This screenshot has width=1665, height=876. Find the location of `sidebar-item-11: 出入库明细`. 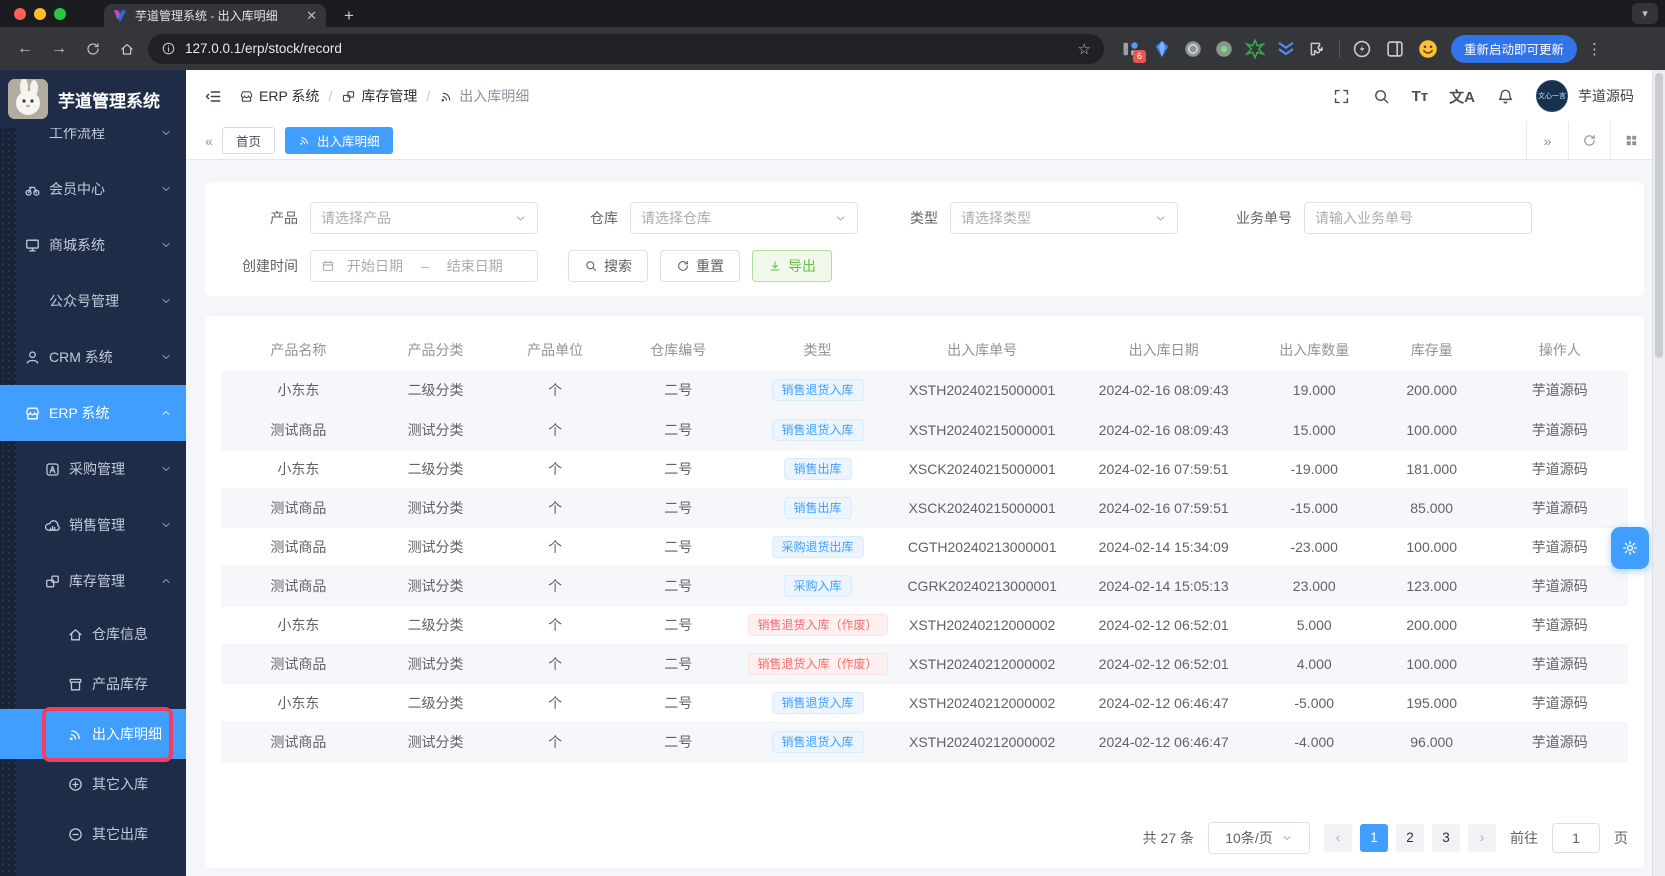

sidebar-item-11: 出入库明细 is located at coordinates (93, 734).